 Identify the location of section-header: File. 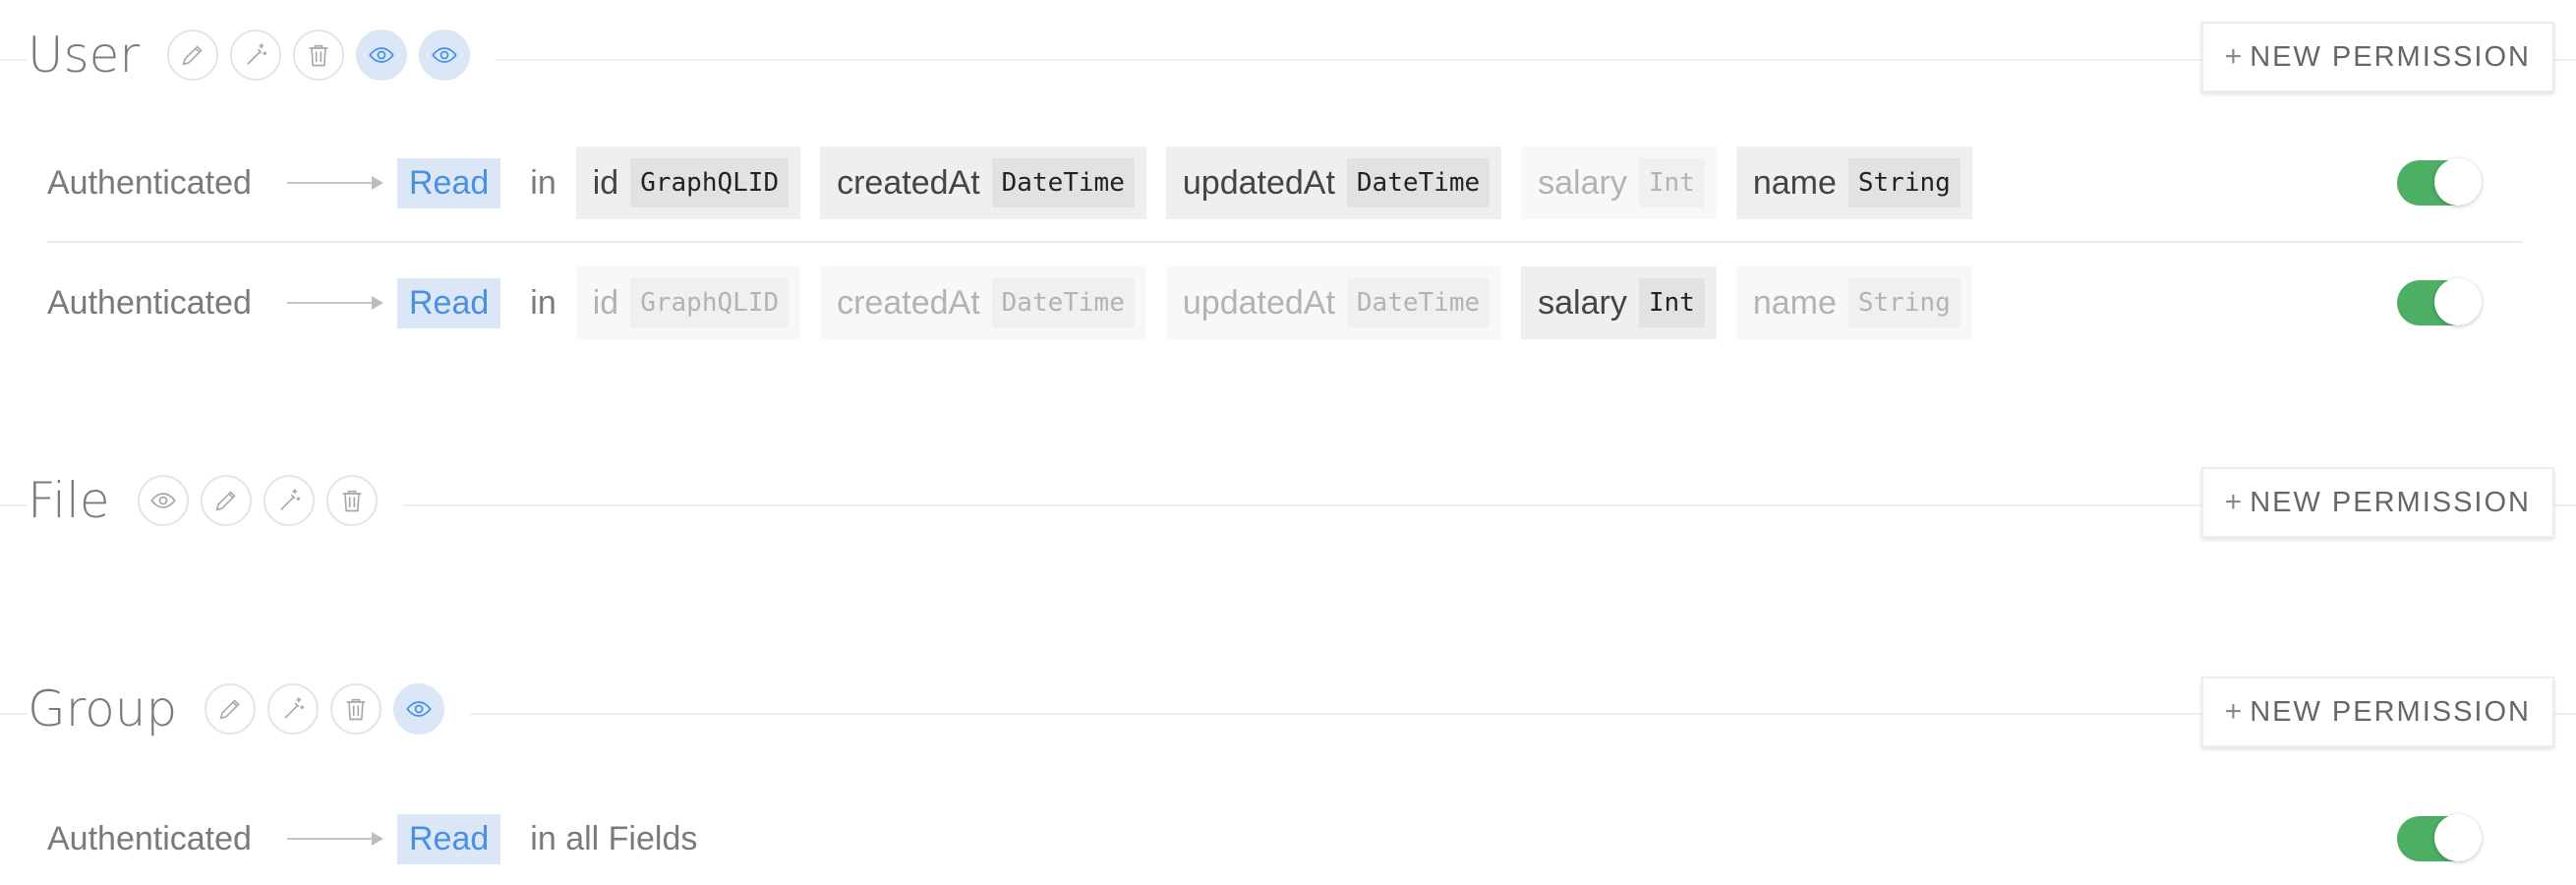
(215, 500).